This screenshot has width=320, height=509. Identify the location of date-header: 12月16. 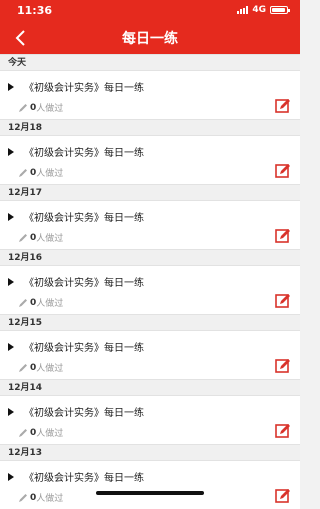
(150, 257).